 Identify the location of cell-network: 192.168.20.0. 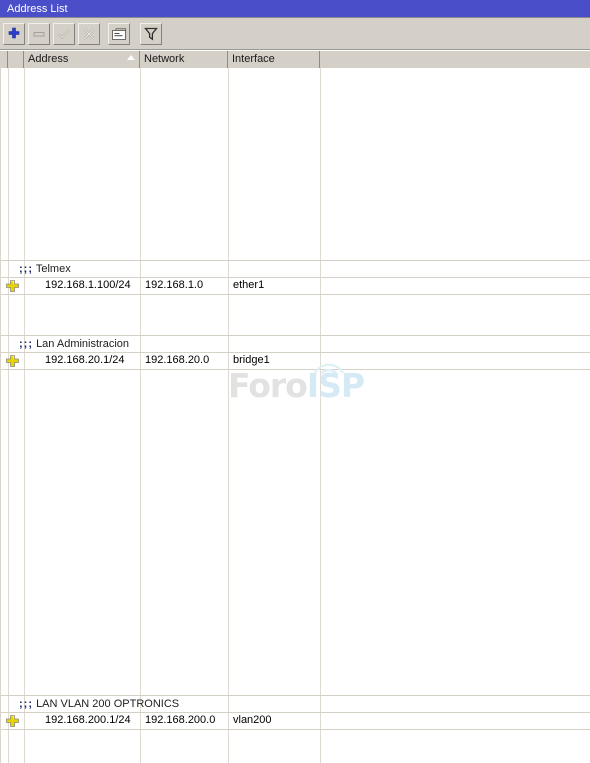
(177, 360).